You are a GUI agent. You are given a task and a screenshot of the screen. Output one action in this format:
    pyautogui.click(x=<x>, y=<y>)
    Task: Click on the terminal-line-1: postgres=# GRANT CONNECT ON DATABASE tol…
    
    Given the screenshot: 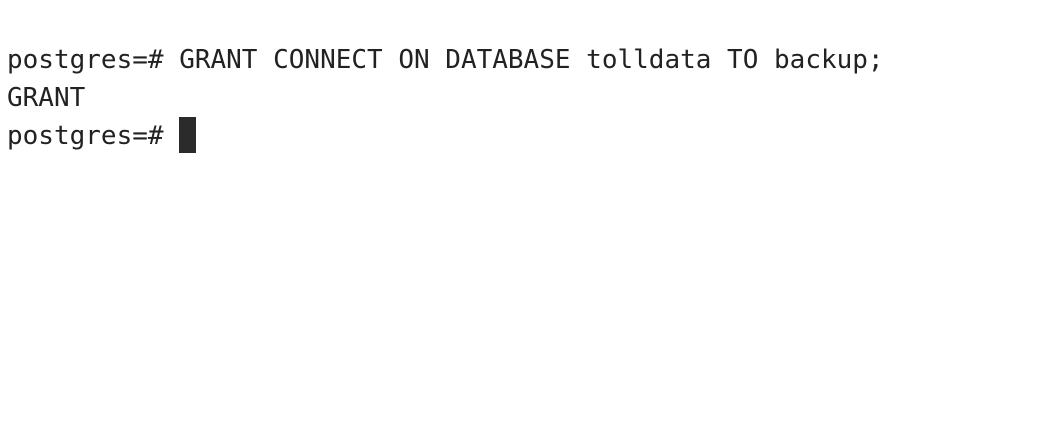 What is the action you would take?
    pyautogui.click(x=522, y=60)
    